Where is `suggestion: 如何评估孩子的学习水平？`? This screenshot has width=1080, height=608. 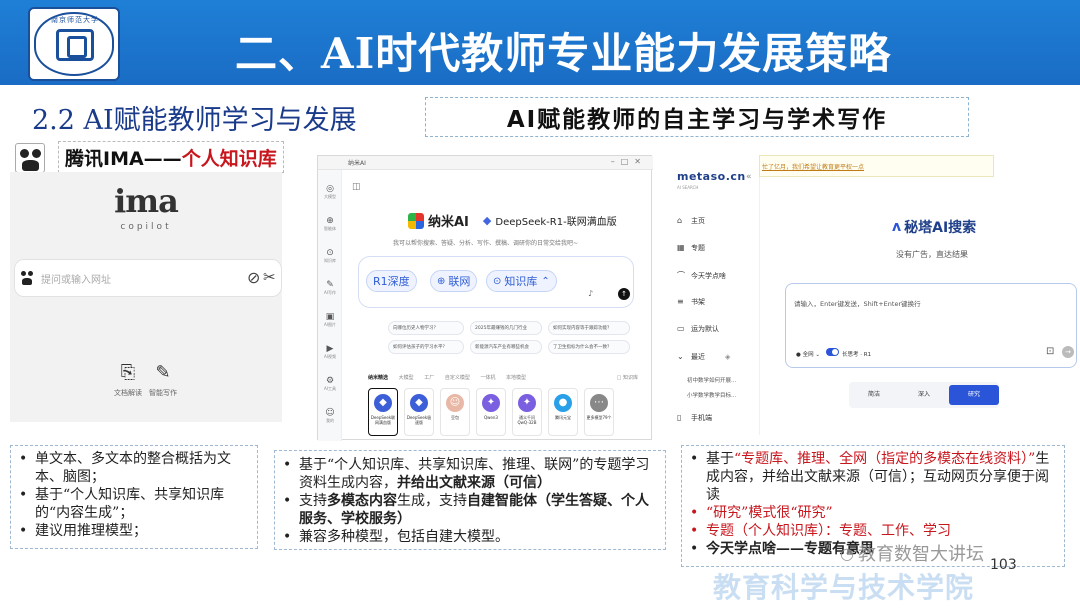 suggestion: 如何评估孩子的学习水平？ is located at coordinates (426, 347).